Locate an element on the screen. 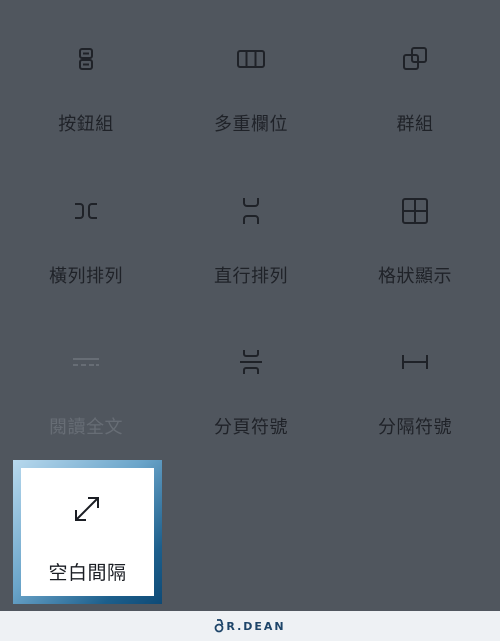 The width and height of the screenshot is (500, 641). block-spacer-selected: 空白間隔 is located at coordinates (87, 532).